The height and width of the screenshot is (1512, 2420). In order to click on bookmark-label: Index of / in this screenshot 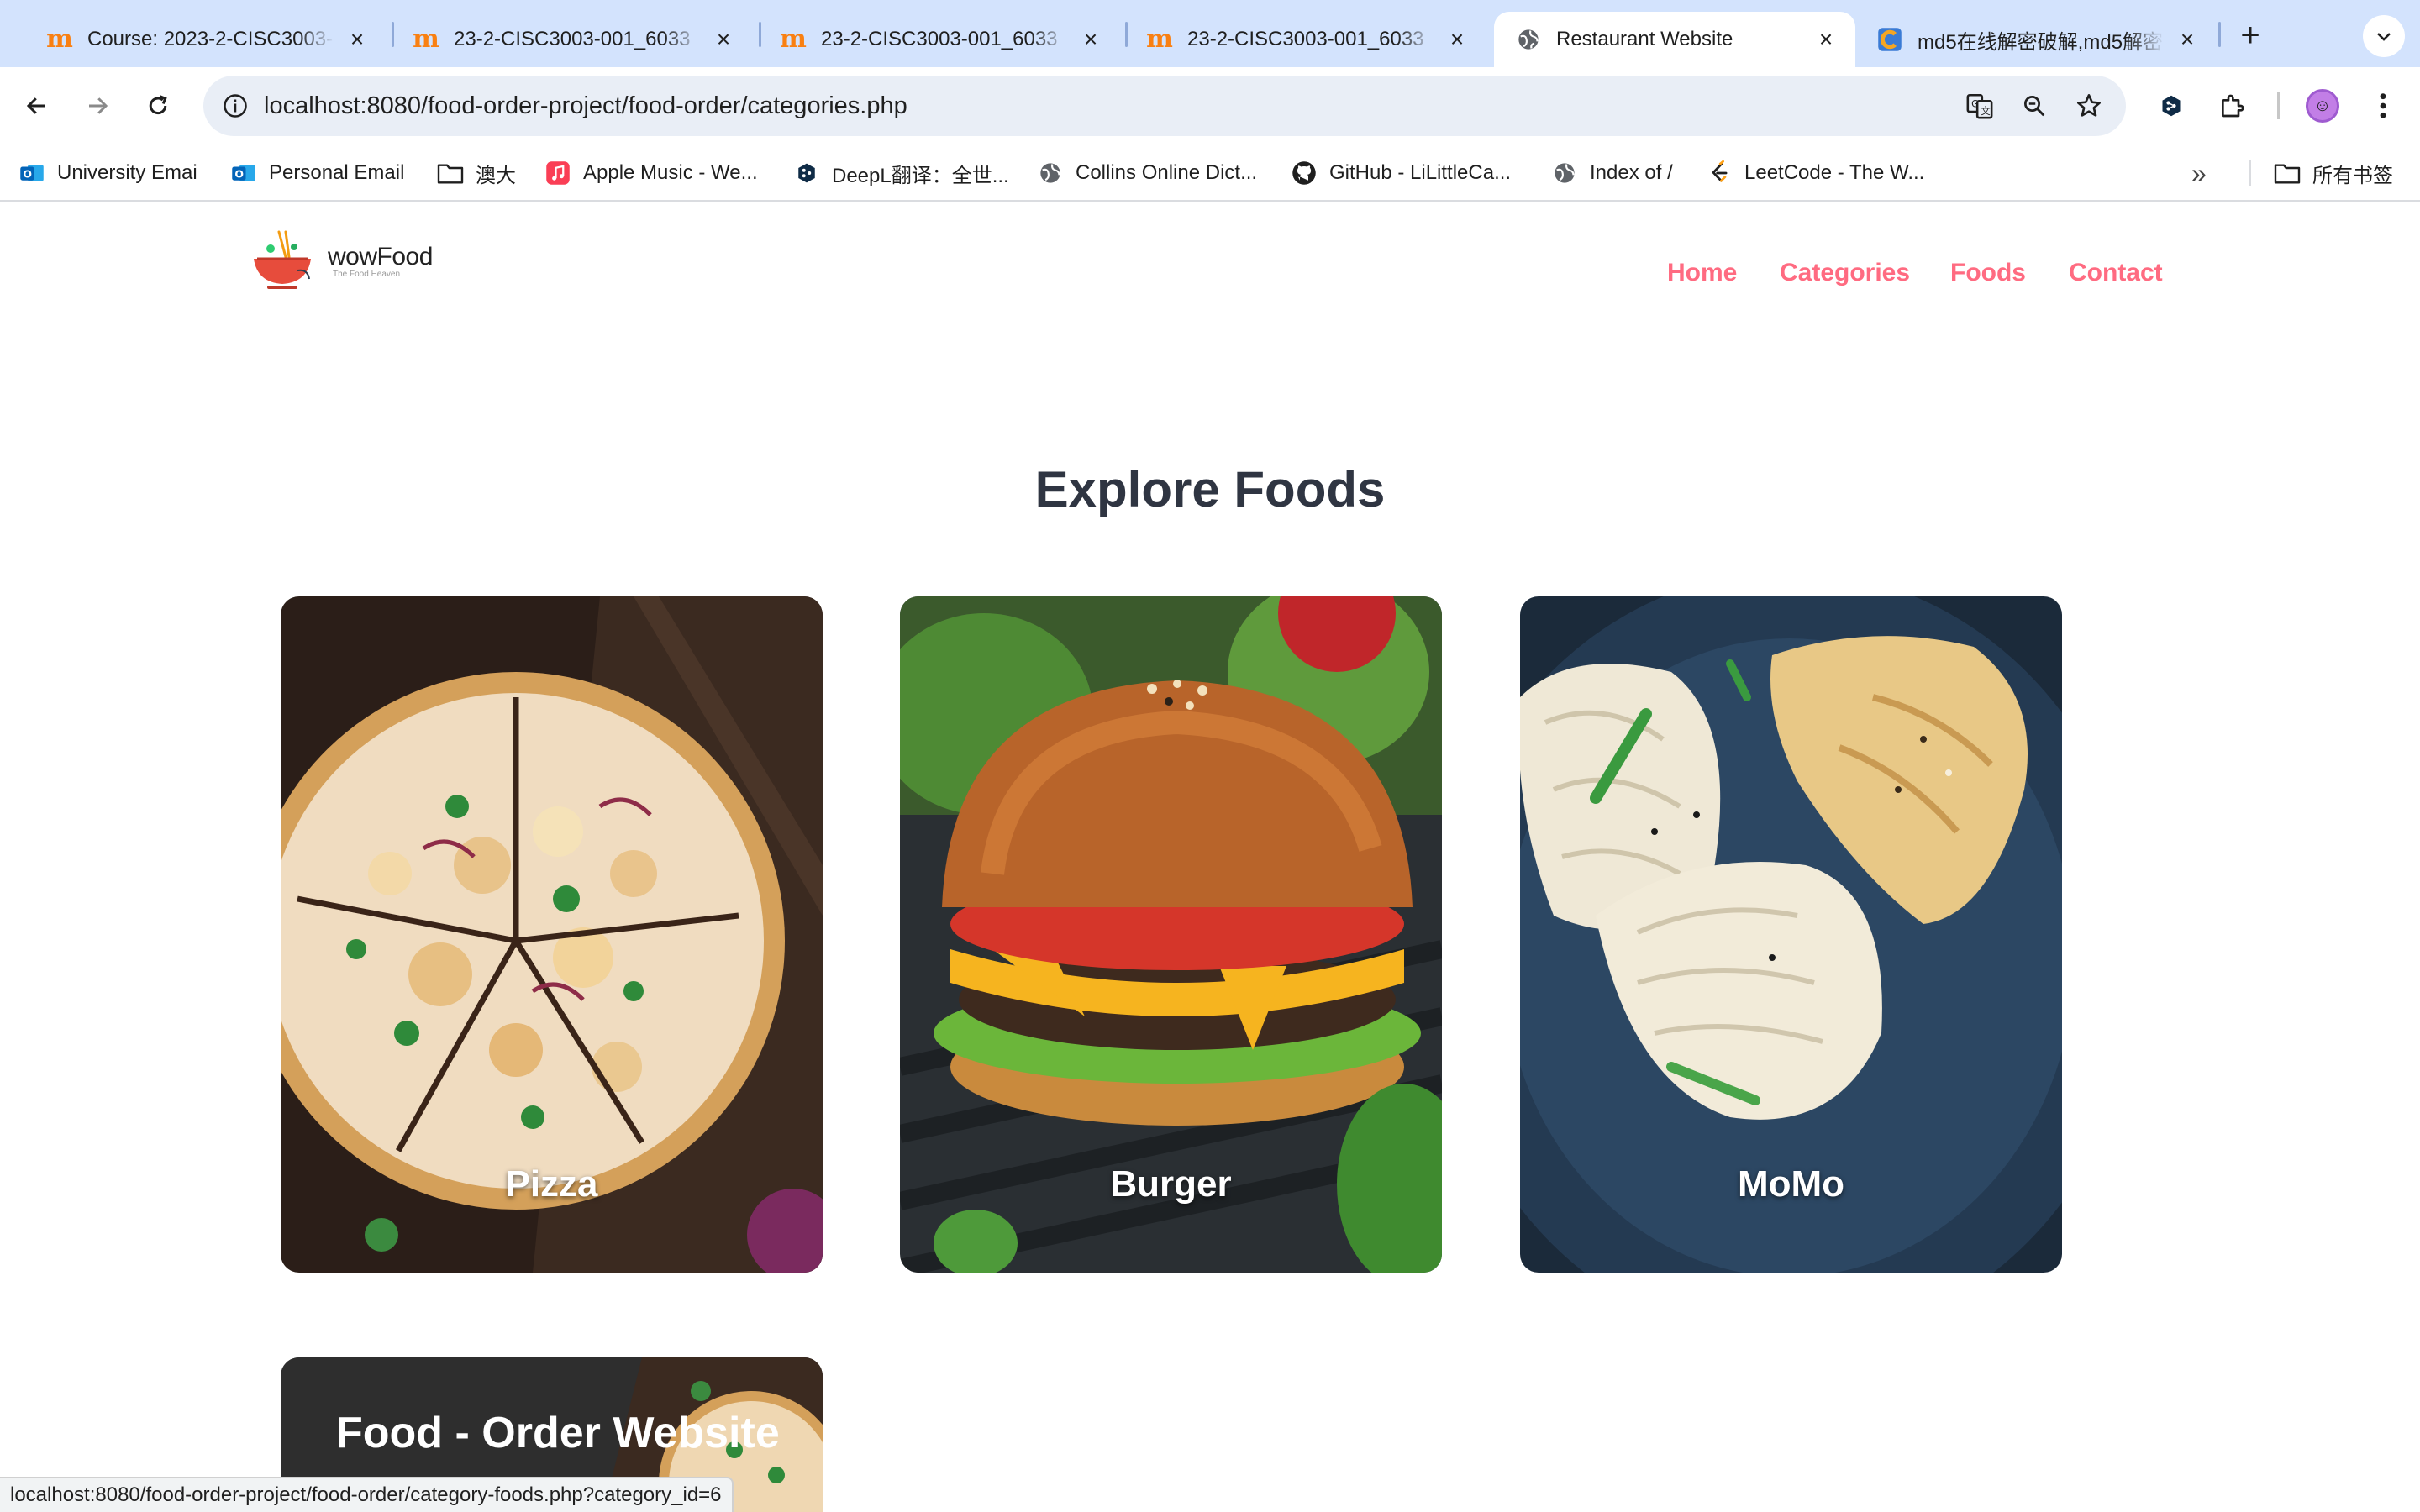, I will do `click(1631, 172)`.